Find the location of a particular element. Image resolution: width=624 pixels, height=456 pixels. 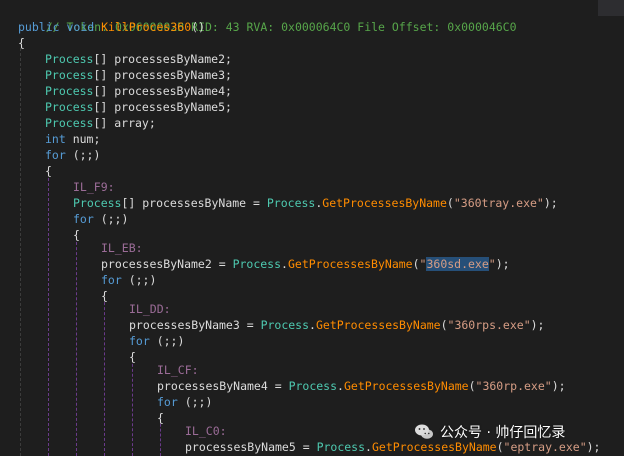

code-line-label: IL_DD: is located at coordinates (150, 309).